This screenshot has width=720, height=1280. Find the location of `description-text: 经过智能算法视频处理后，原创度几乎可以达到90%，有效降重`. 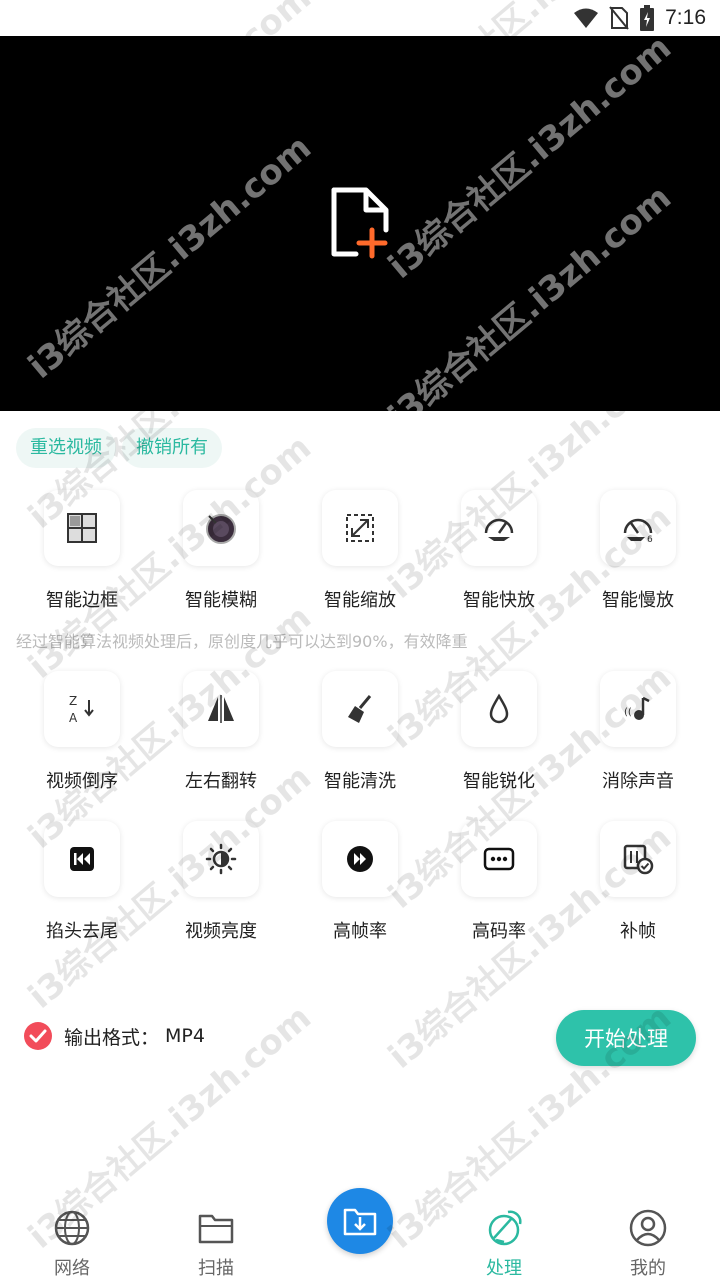

description-text: 经过智能算法视频处理后，原创度几乎可以达到90%，有效降重 is located at coordinates (242, 641).